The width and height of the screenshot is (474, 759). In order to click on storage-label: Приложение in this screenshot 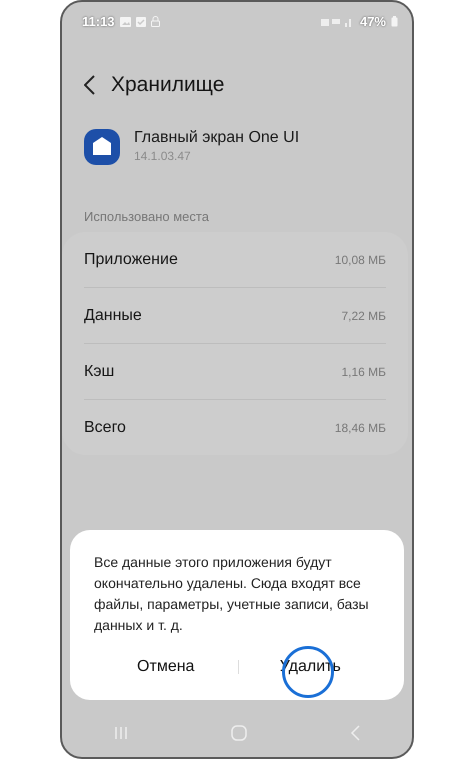, I will do `click(131, 259)`.